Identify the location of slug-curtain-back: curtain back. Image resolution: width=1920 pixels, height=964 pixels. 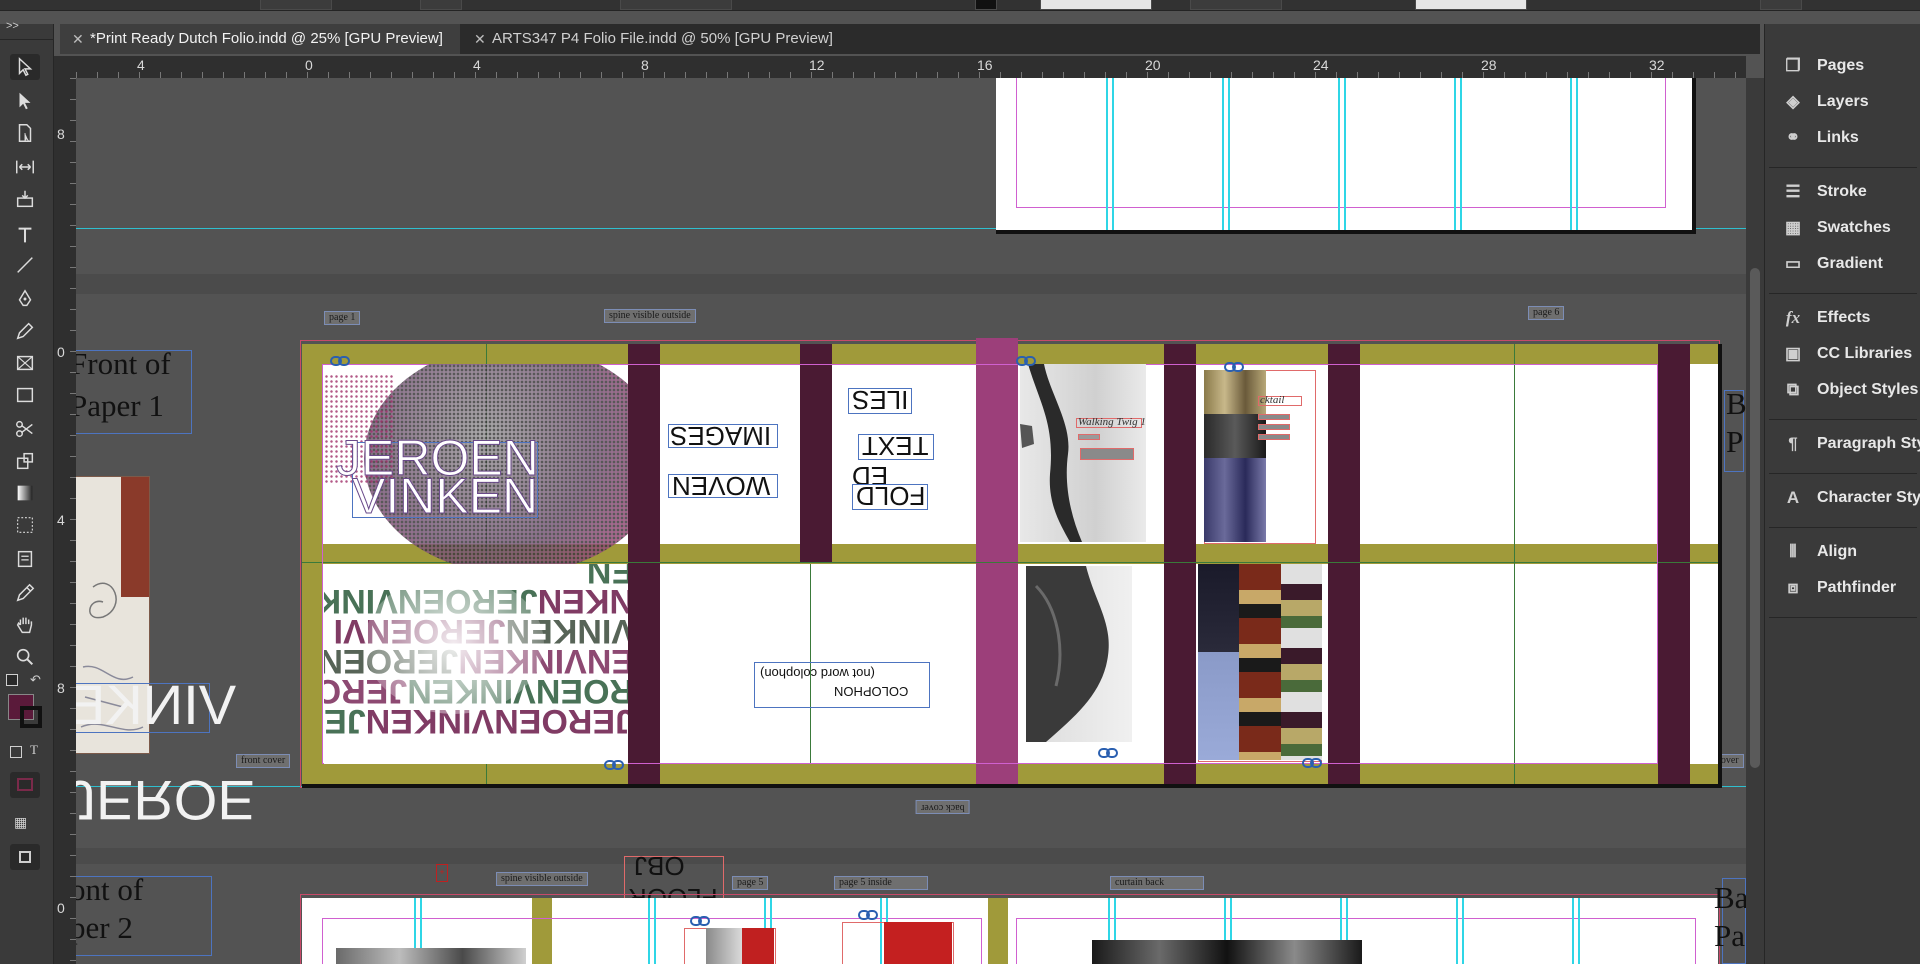
(1157, 883).